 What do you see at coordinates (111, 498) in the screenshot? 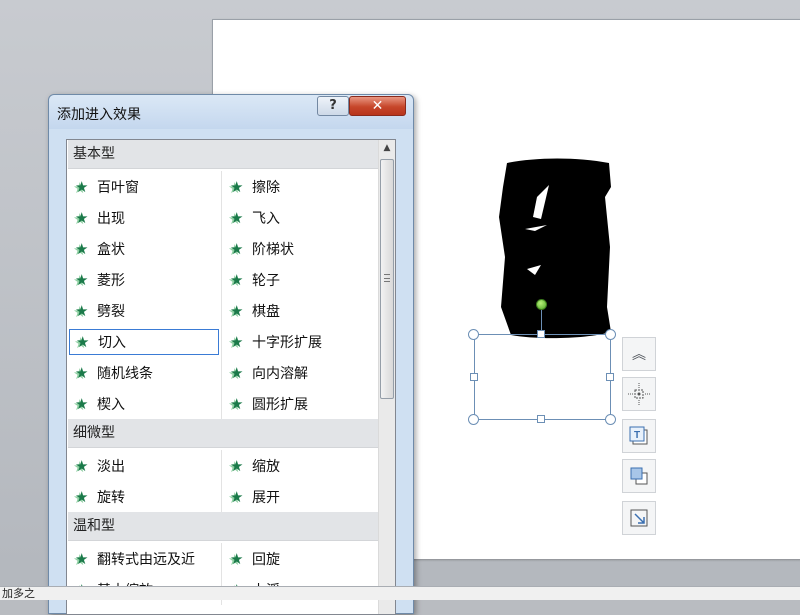
I see `effect-label: 旋转` at bounding box center [111, 498].